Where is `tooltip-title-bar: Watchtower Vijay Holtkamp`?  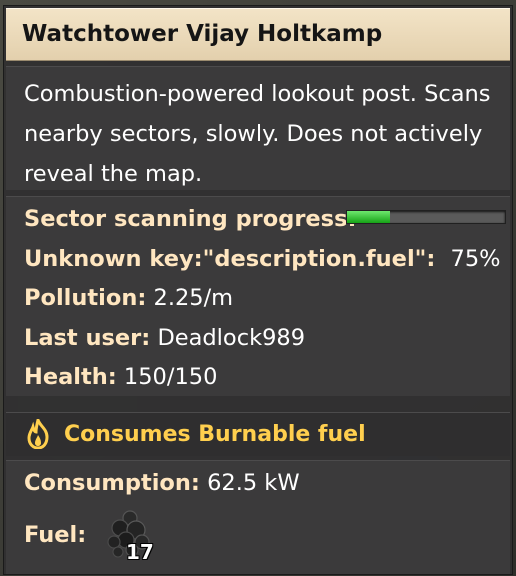 tooltip-title-bar: Watchtower Vijay Holtkamp is located at coordinates (258, 34).